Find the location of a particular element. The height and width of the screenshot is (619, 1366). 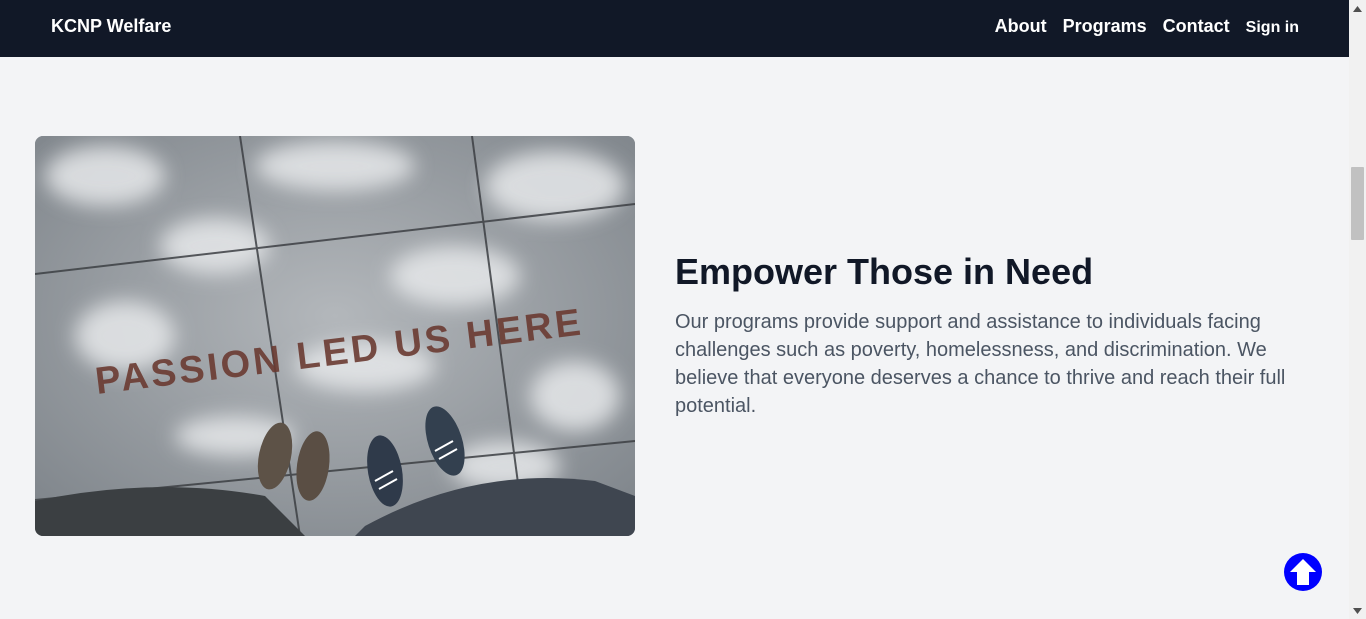

nav-links: About Programs Contact Sign in is located at coordinates (1147, 27).